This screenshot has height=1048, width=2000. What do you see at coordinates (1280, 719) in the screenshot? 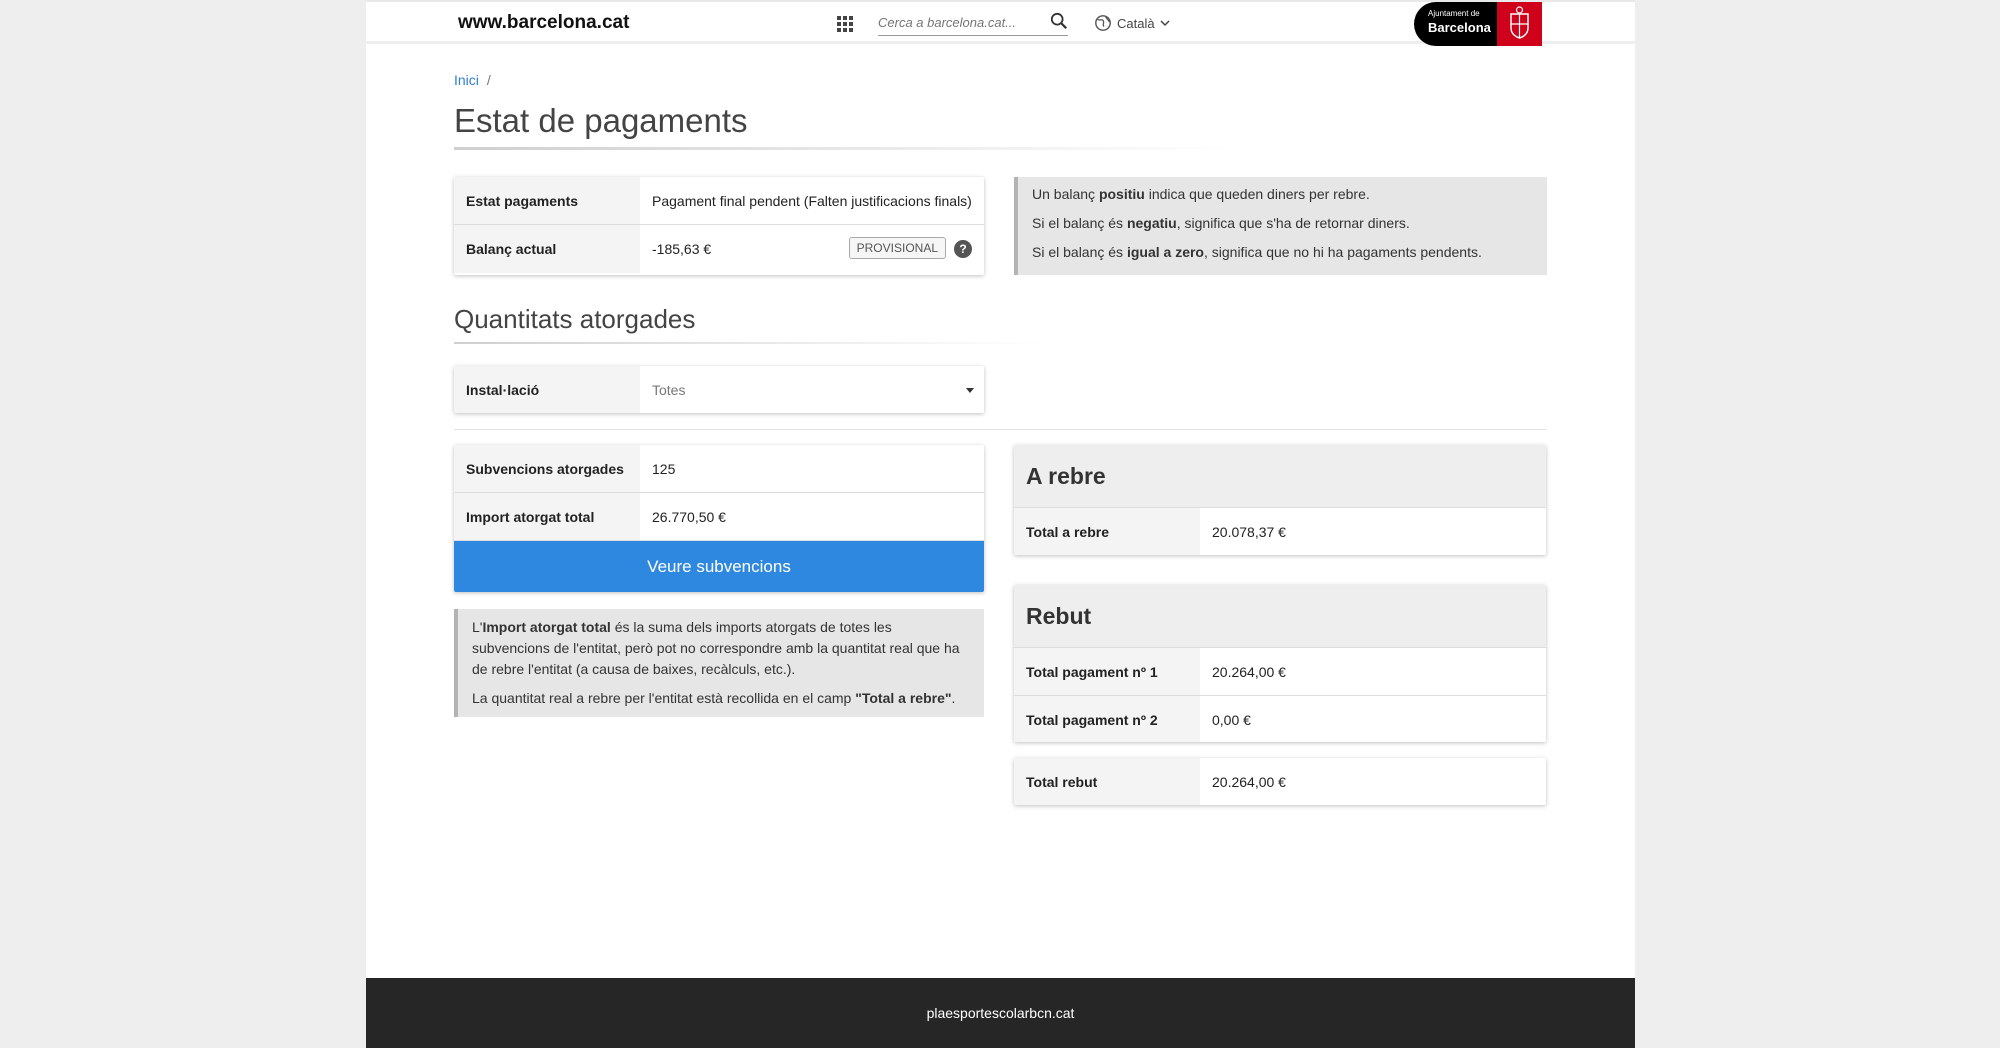
I see `payment-2-row: Total pagament nº 2 0,00 €` at bounding box center [1280, 719].